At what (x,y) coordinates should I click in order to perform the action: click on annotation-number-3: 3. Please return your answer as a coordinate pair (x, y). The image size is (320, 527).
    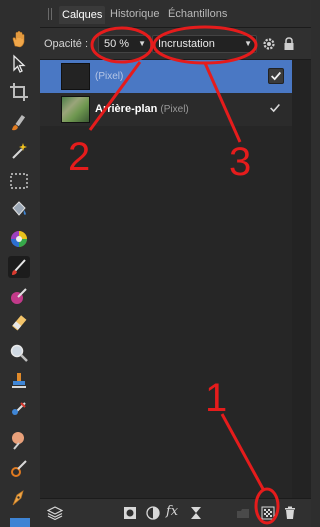
    Looking at the image, I should click on (240, 162).